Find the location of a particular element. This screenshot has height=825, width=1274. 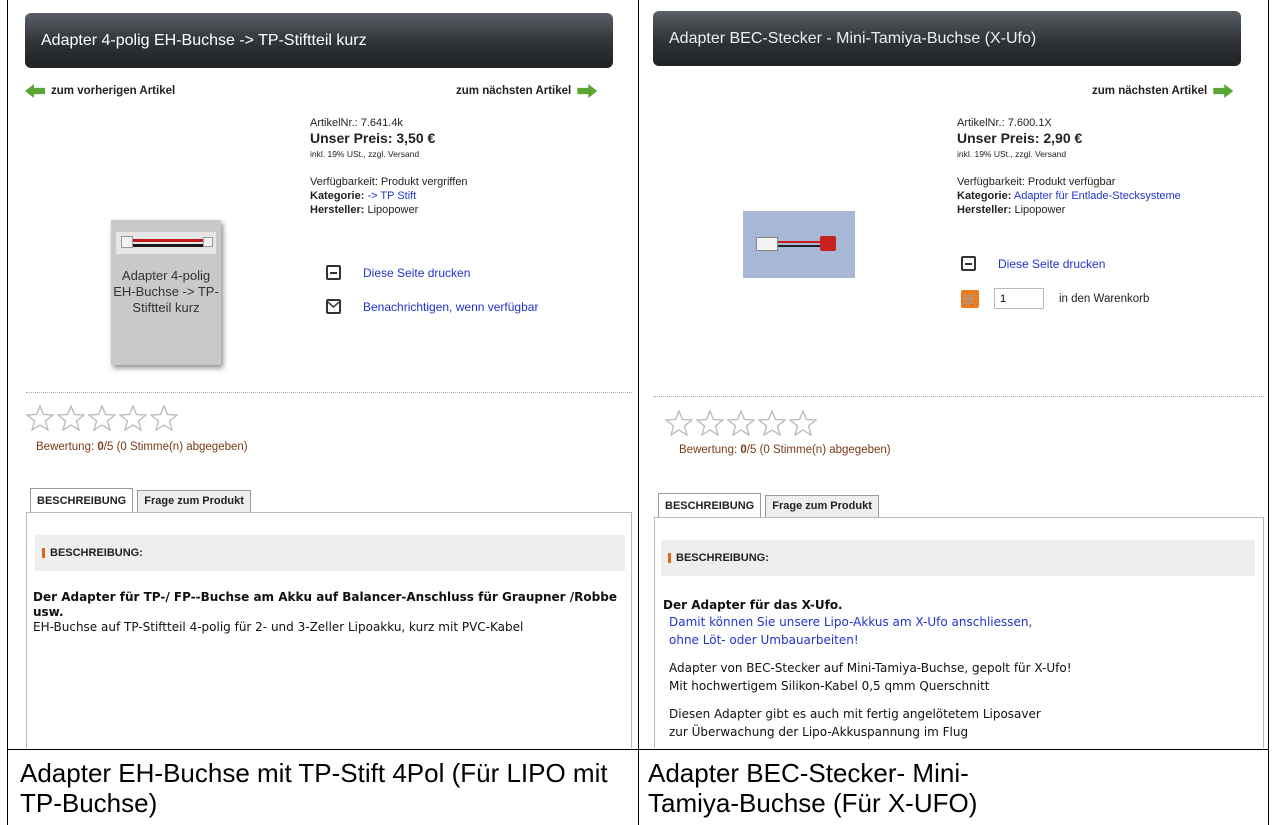

row-divider is located at coordinates (638, 749).